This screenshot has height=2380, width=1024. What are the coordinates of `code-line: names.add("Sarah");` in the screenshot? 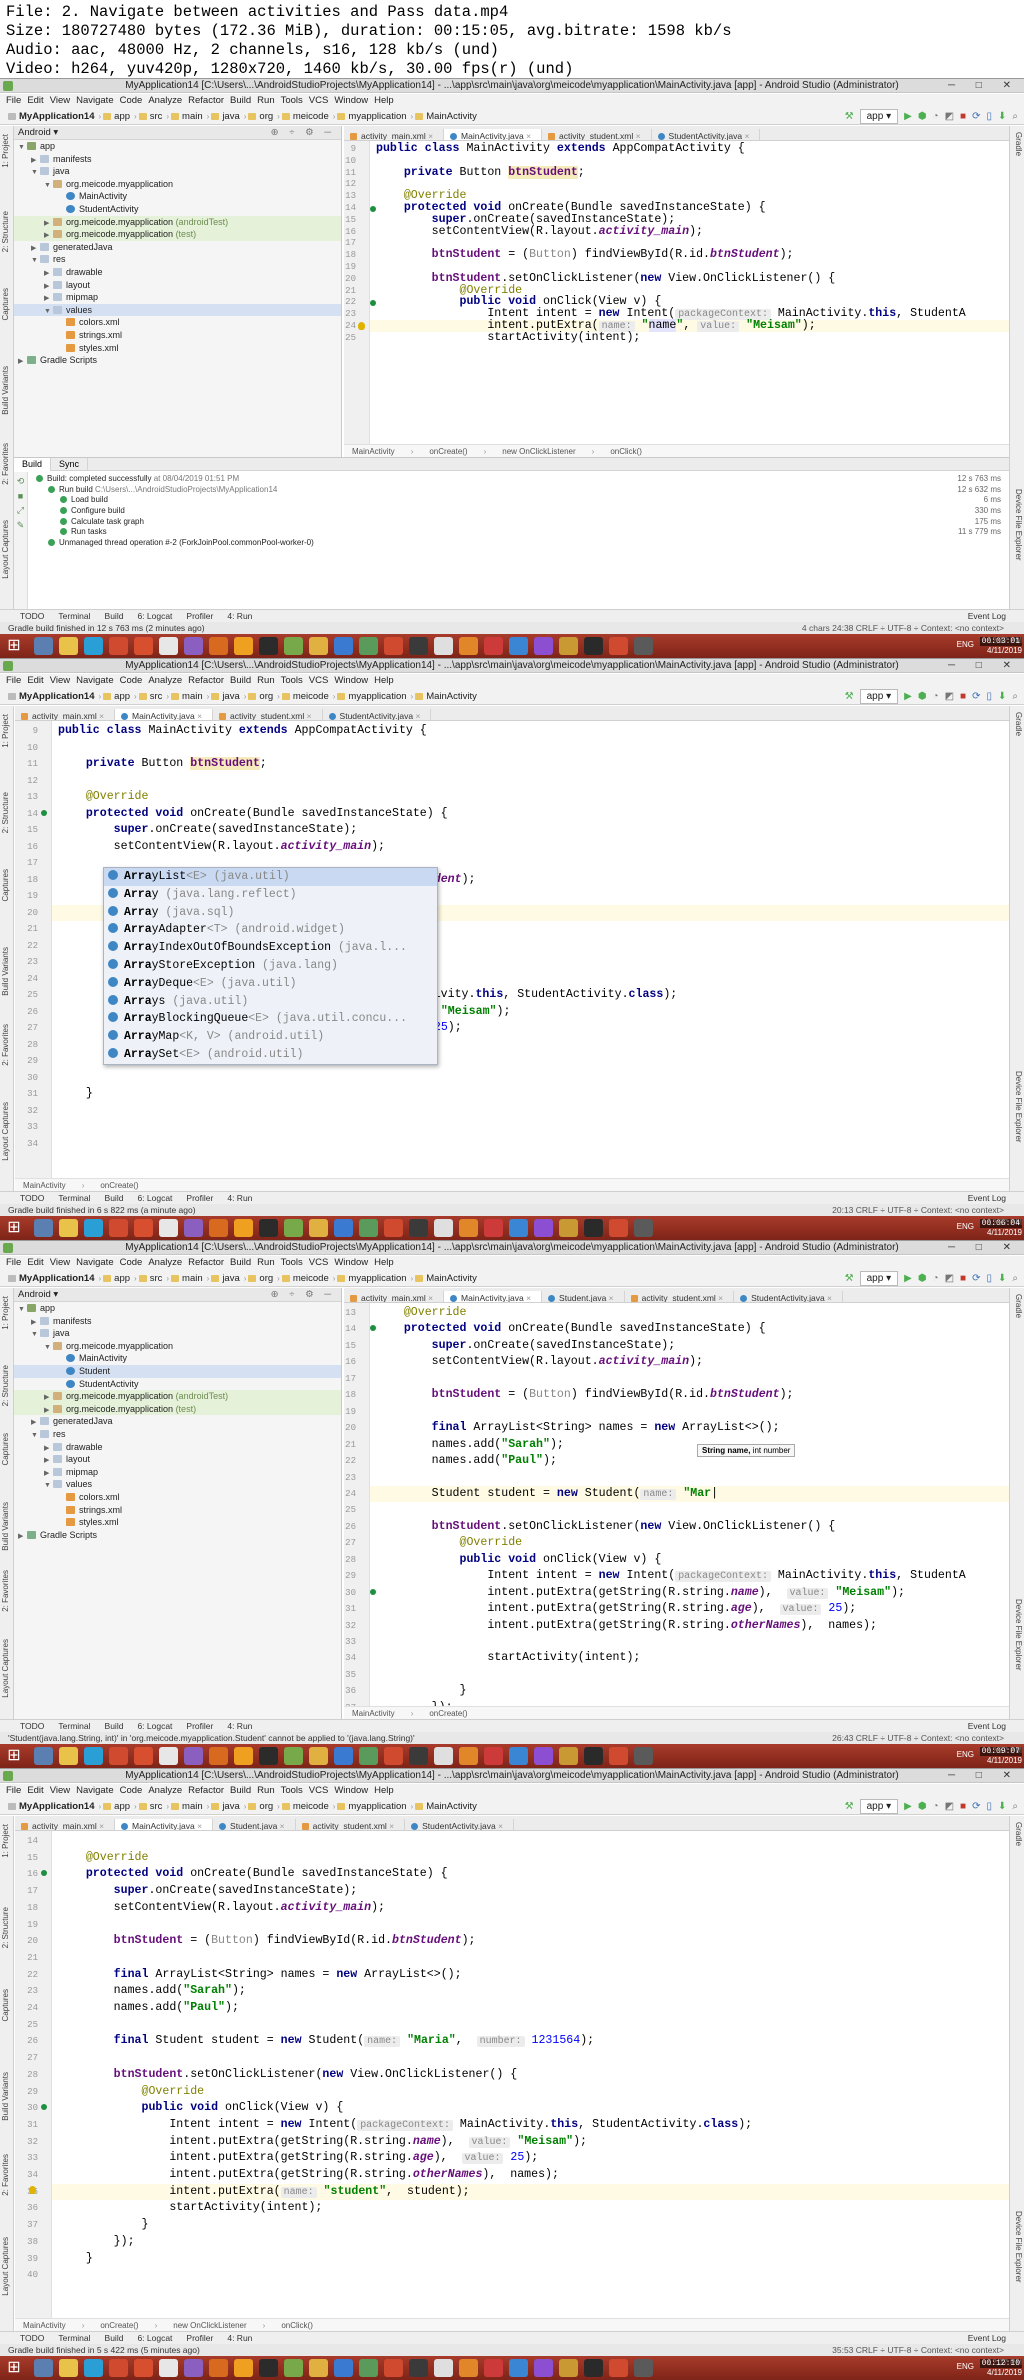 It's located at (470, 1445).